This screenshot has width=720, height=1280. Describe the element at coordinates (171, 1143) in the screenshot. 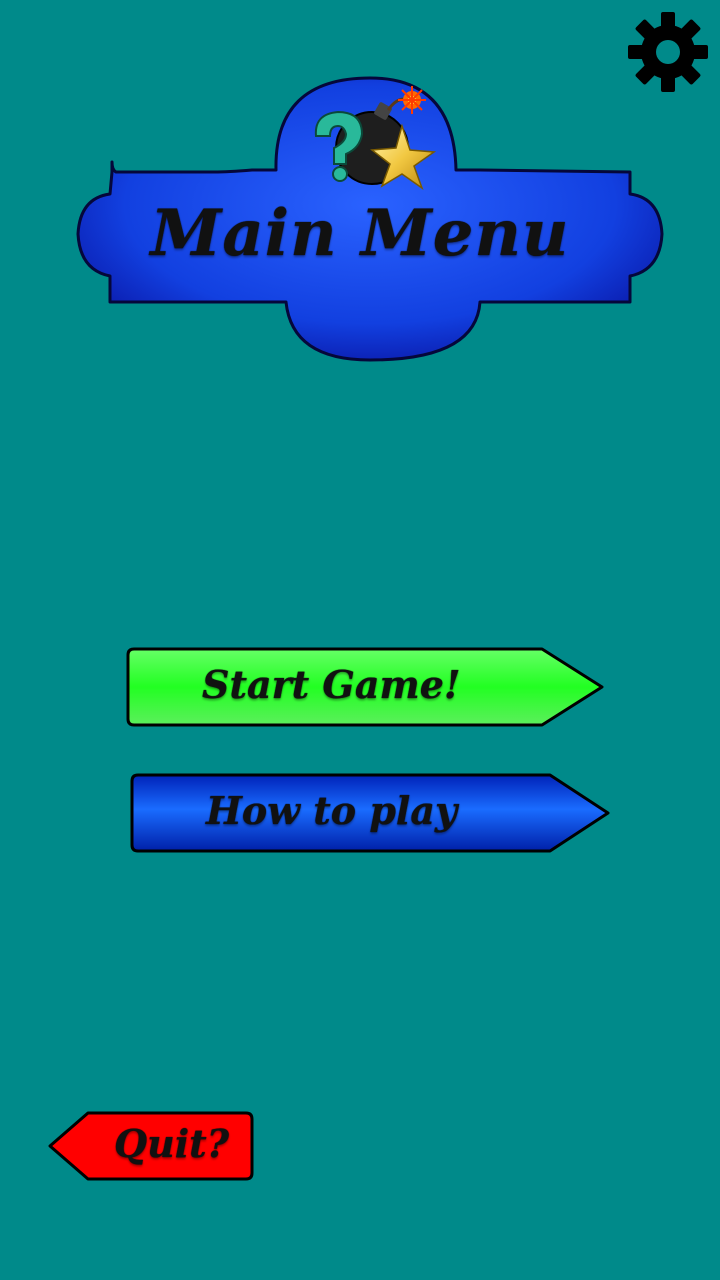

I see `quit-label: Quit?` at that location.